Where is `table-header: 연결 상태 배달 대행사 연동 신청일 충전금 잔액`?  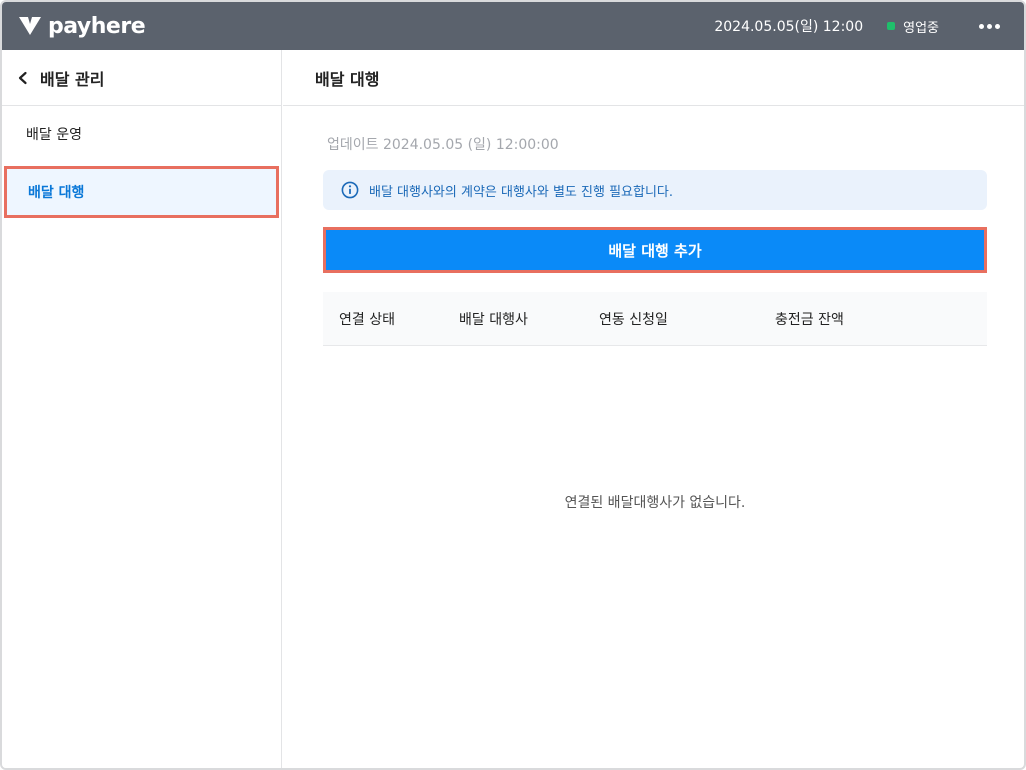
table-header: 연결 상태 배달 대행사 연동 신청일 충전금 잔액 is located at coordinates (655, 319).